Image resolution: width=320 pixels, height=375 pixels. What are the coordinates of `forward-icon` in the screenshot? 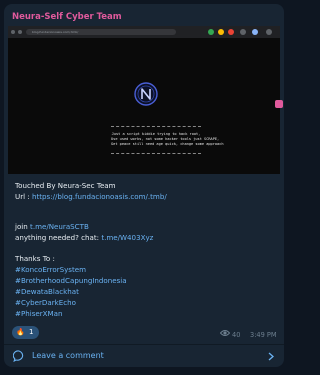 It's located at (20, 32).